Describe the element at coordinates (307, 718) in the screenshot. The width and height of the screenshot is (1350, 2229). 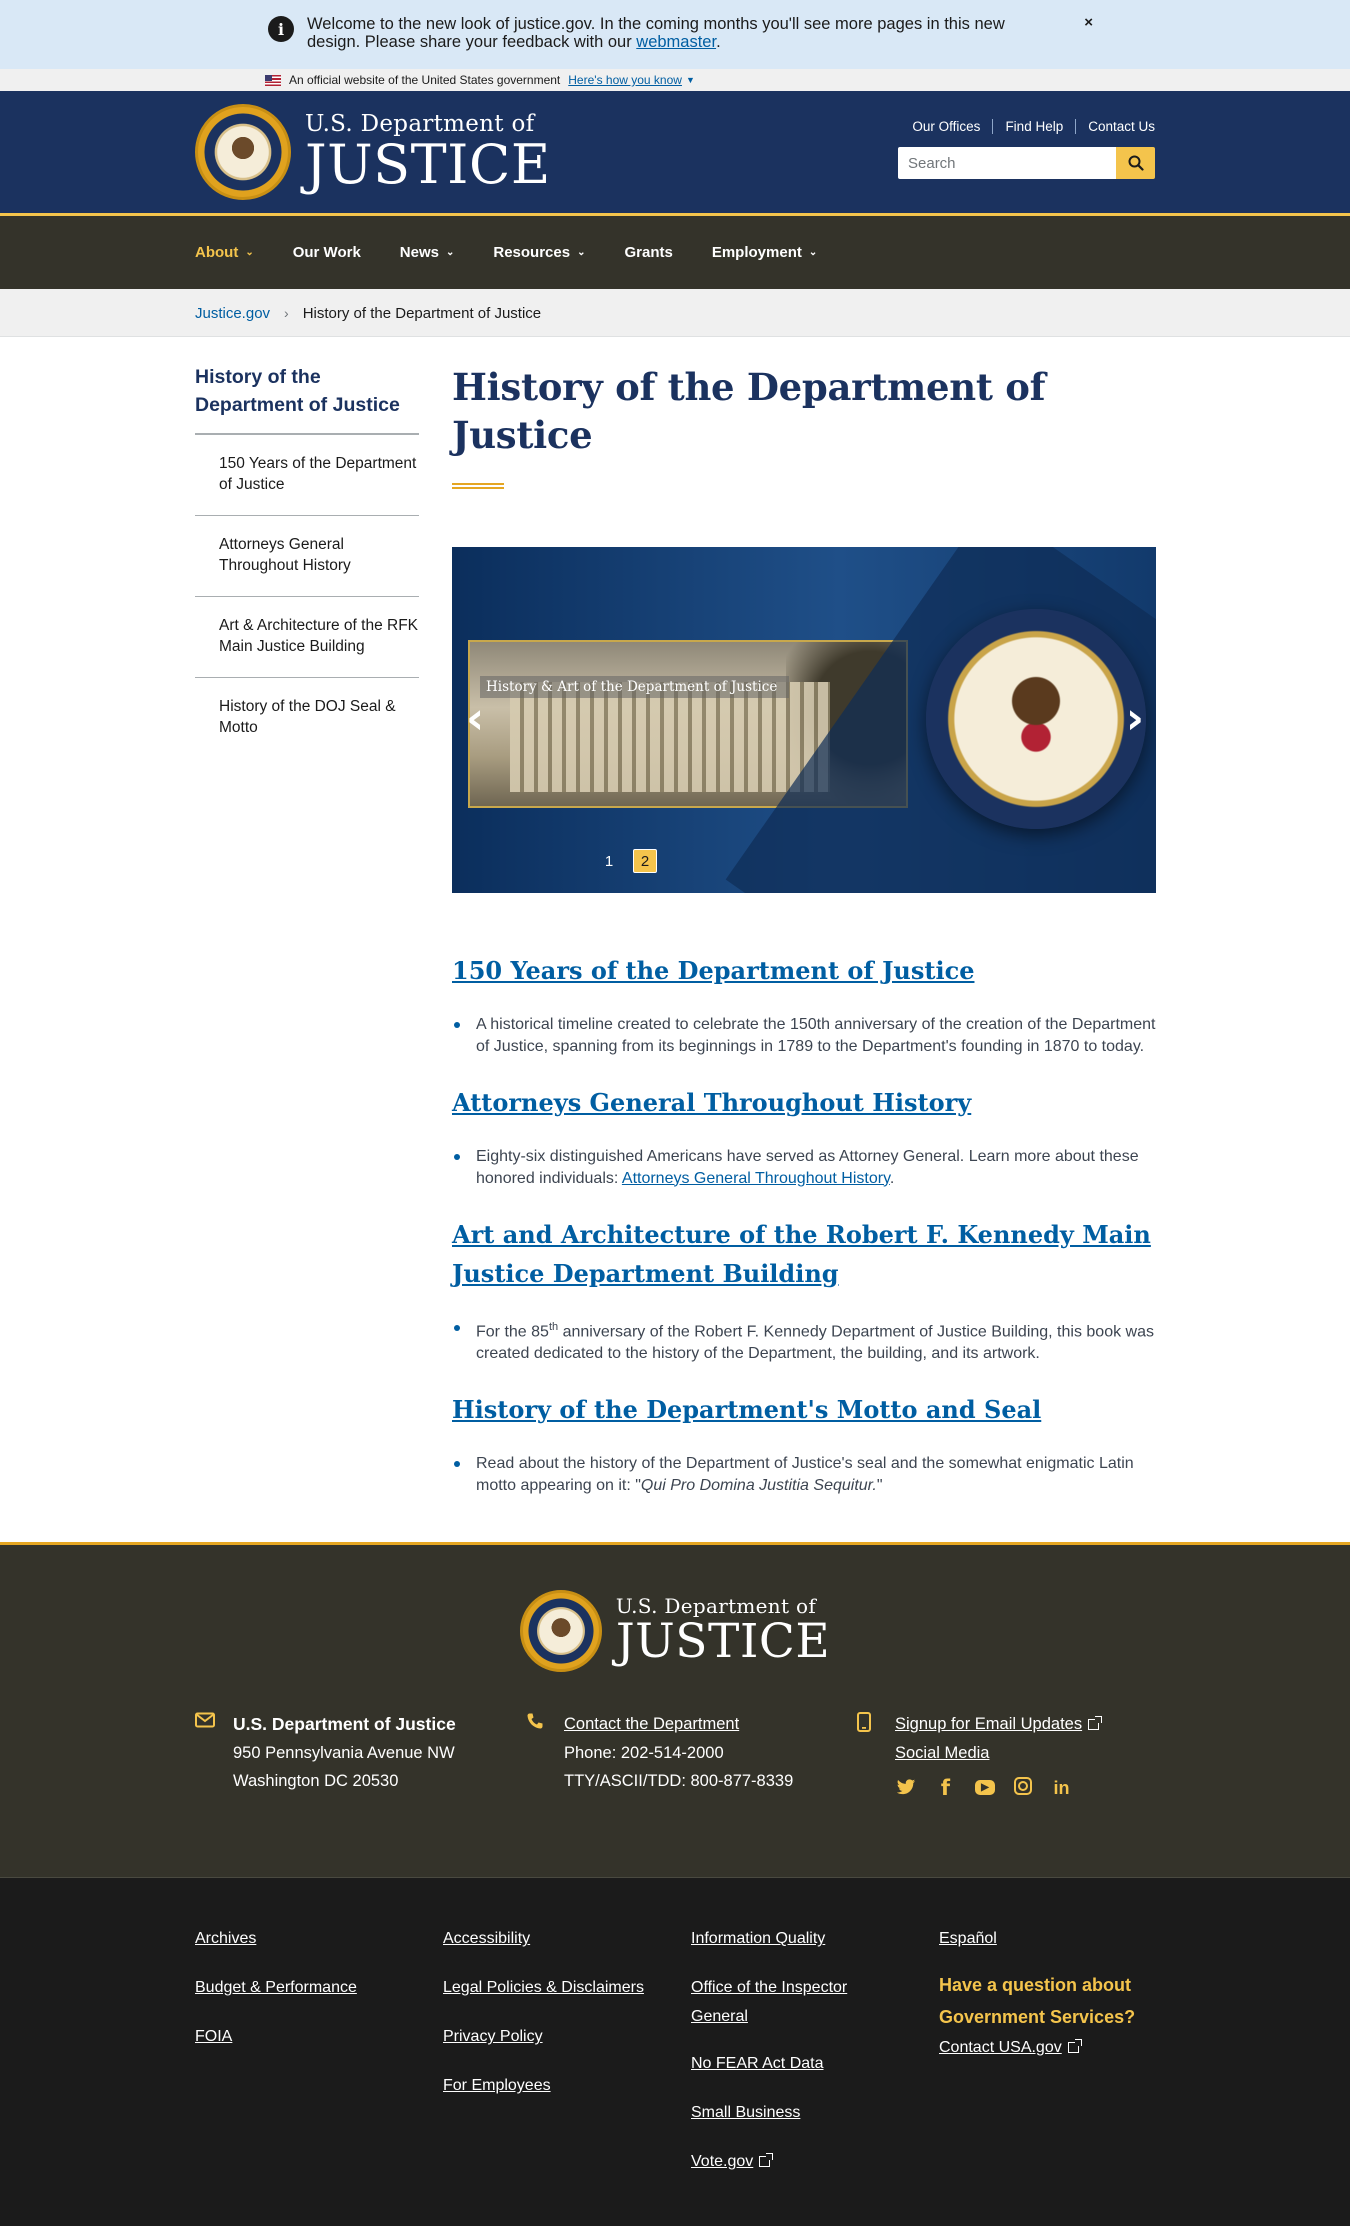
I see `sidebar-item-seal-motto: History of the DOJ Seal & Motto` at that location.